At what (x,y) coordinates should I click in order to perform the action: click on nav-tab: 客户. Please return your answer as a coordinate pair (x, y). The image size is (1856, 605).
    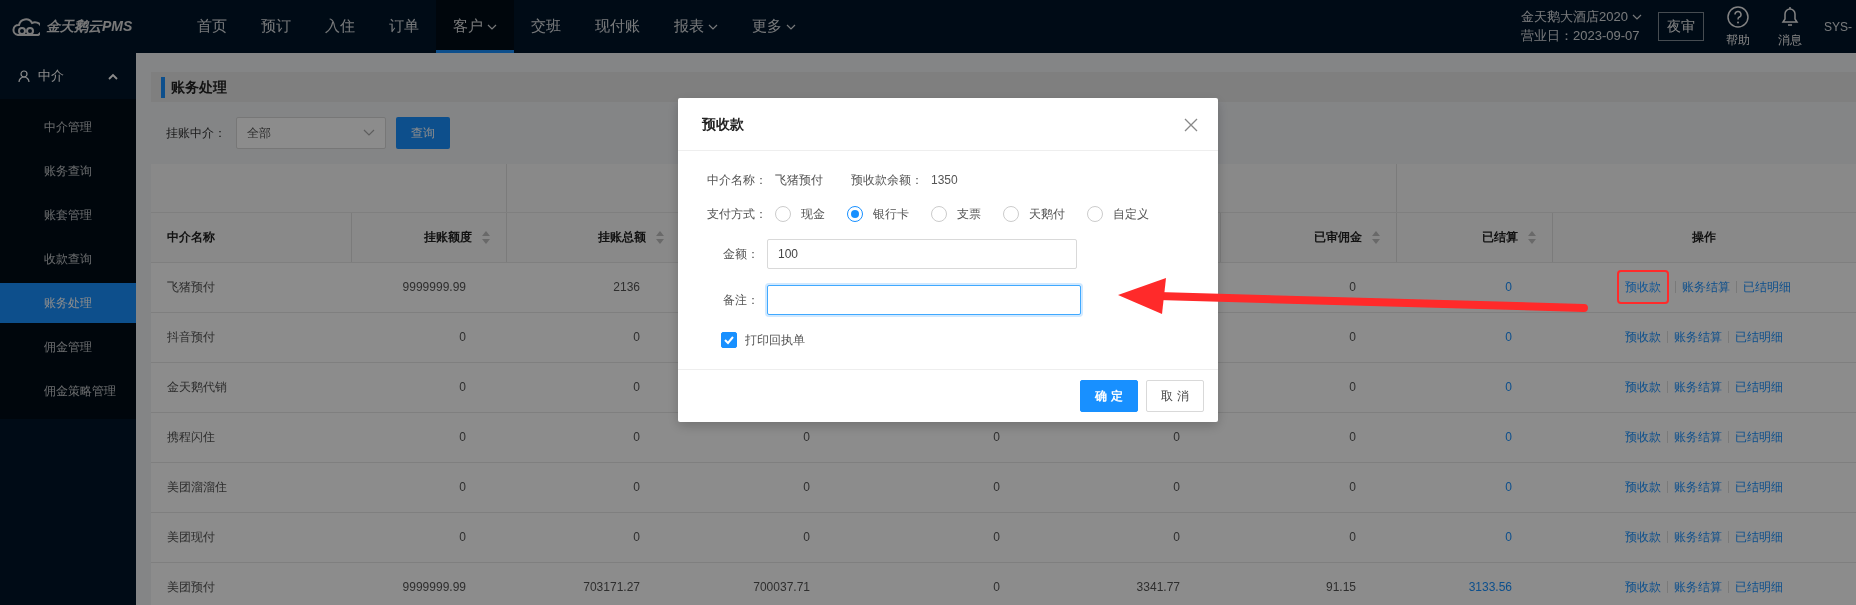
    Looking at the image, I should click on (475, 26).